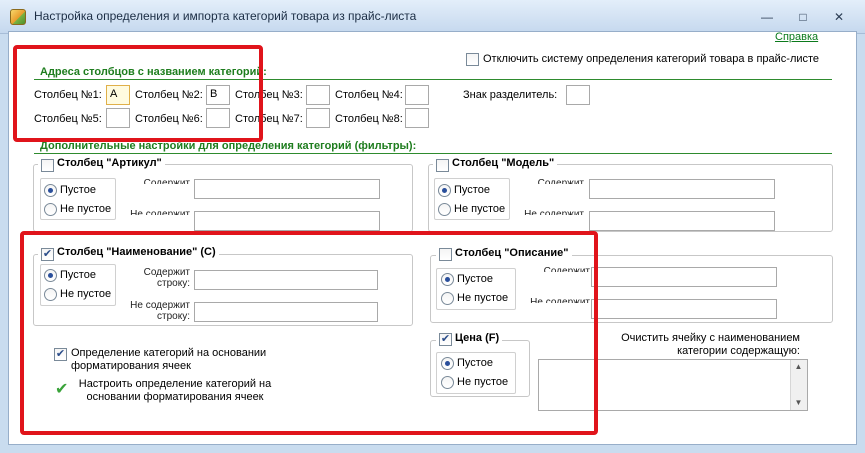 The image size is (865, 453). What do you see at coordinates (78, 190) in the screenshot?
I see `article-radio-empty-label: Пустое` at bounding box center [78, 190].